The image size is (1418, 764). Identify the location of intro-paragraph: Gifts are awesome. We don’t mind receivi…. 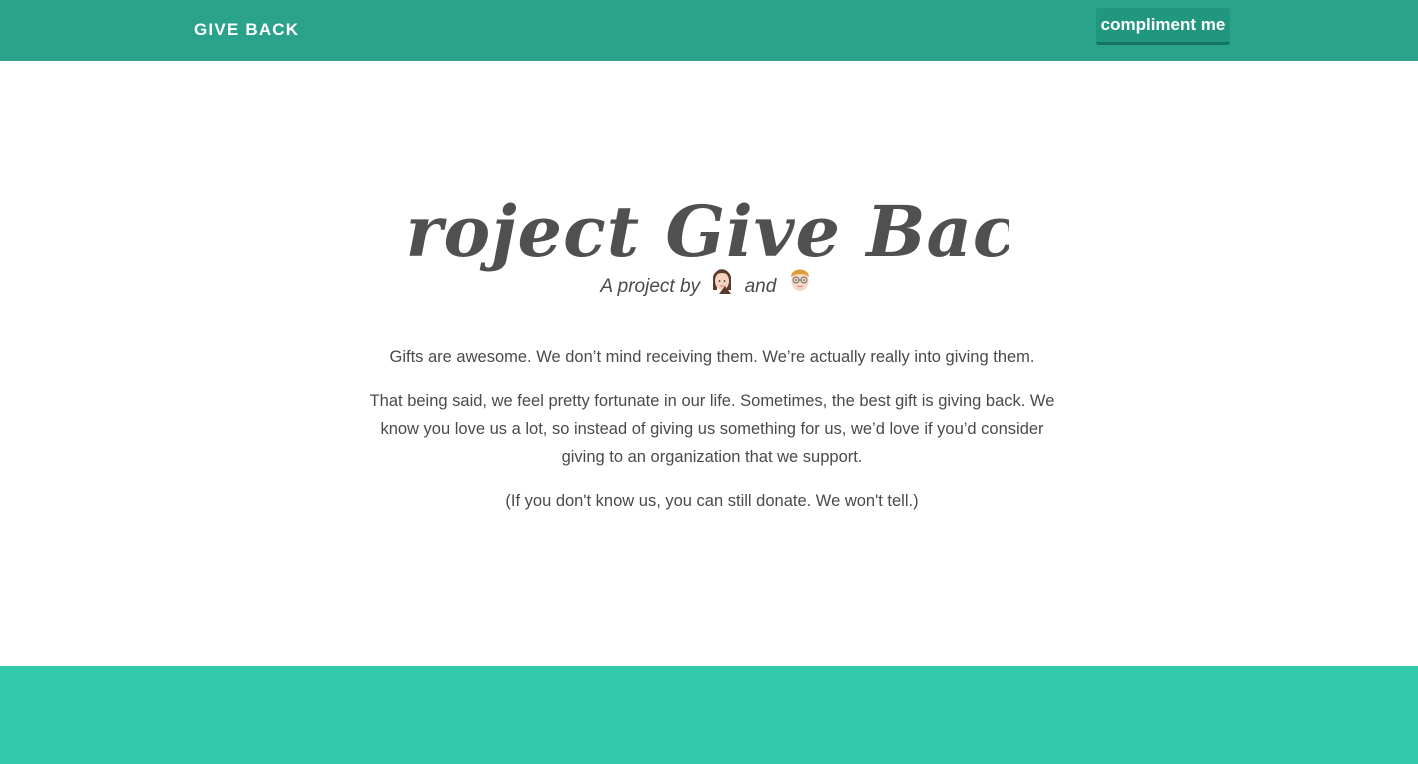
(712, 357).